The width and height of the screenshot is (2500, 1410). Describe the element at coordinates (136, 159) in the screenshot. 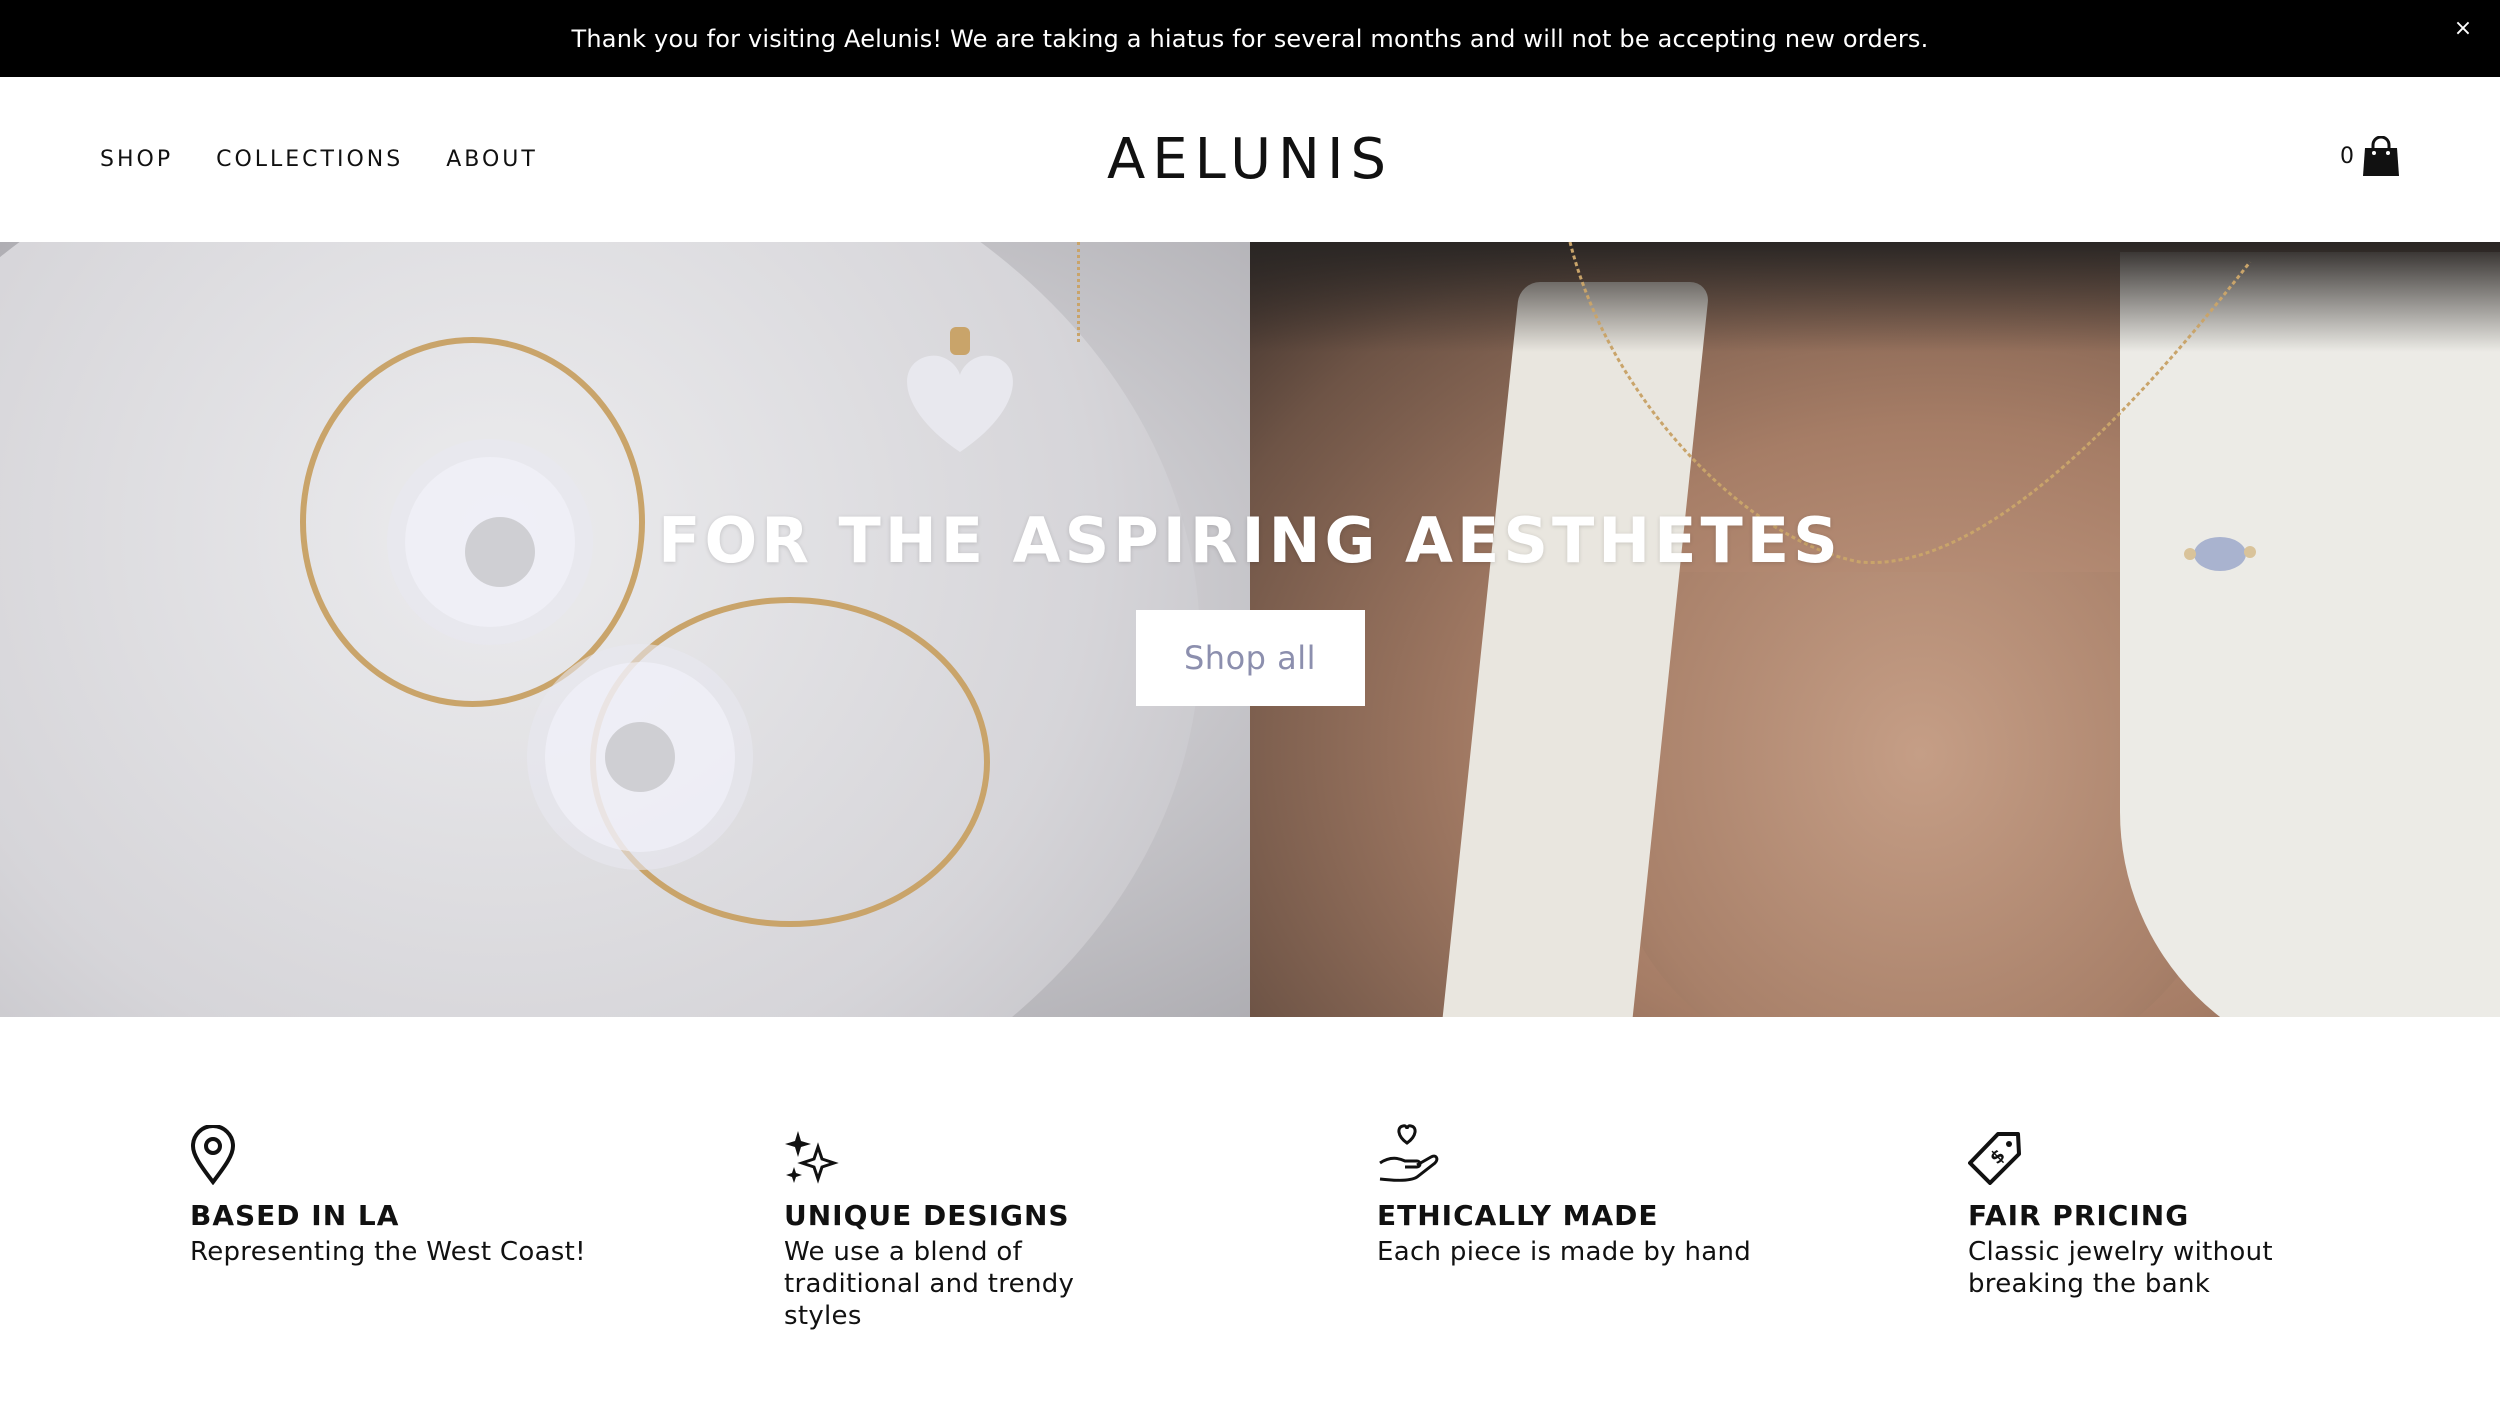

I see `nav-shop: SHOP` at that location.